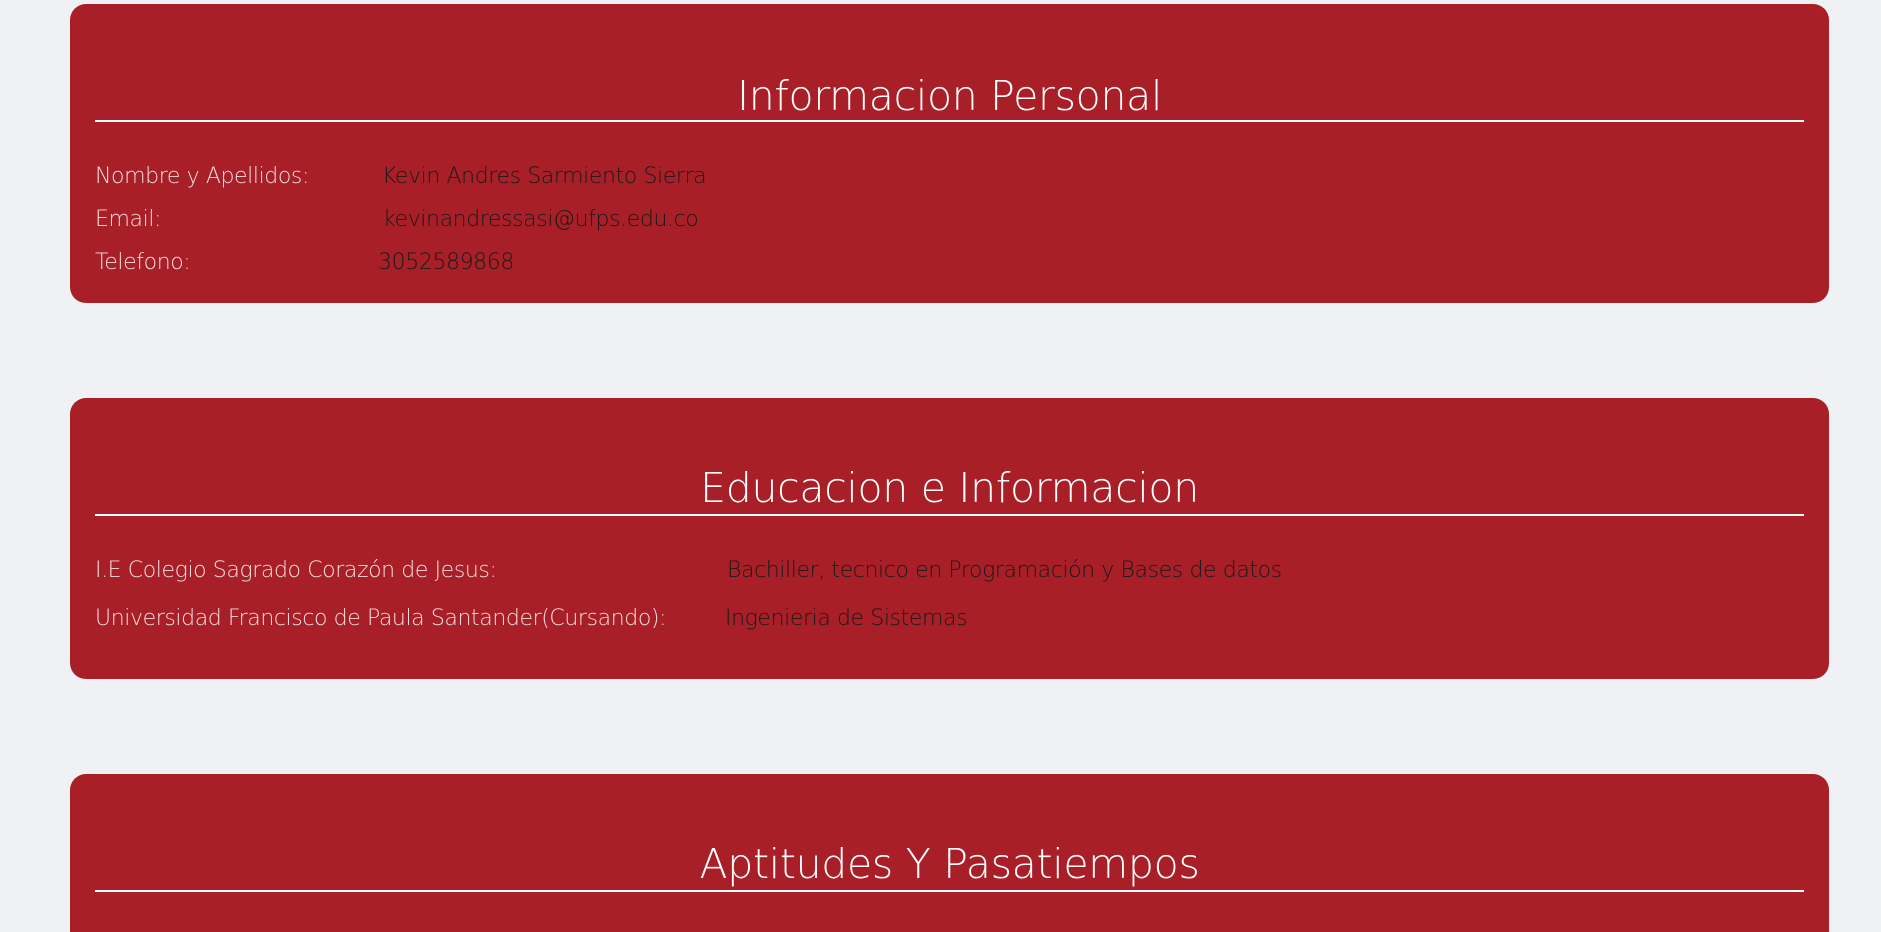 The image size is (1881, 932). I want to click on email-value: kevinandressasi@ufps.edu.co, so click(541, 219).